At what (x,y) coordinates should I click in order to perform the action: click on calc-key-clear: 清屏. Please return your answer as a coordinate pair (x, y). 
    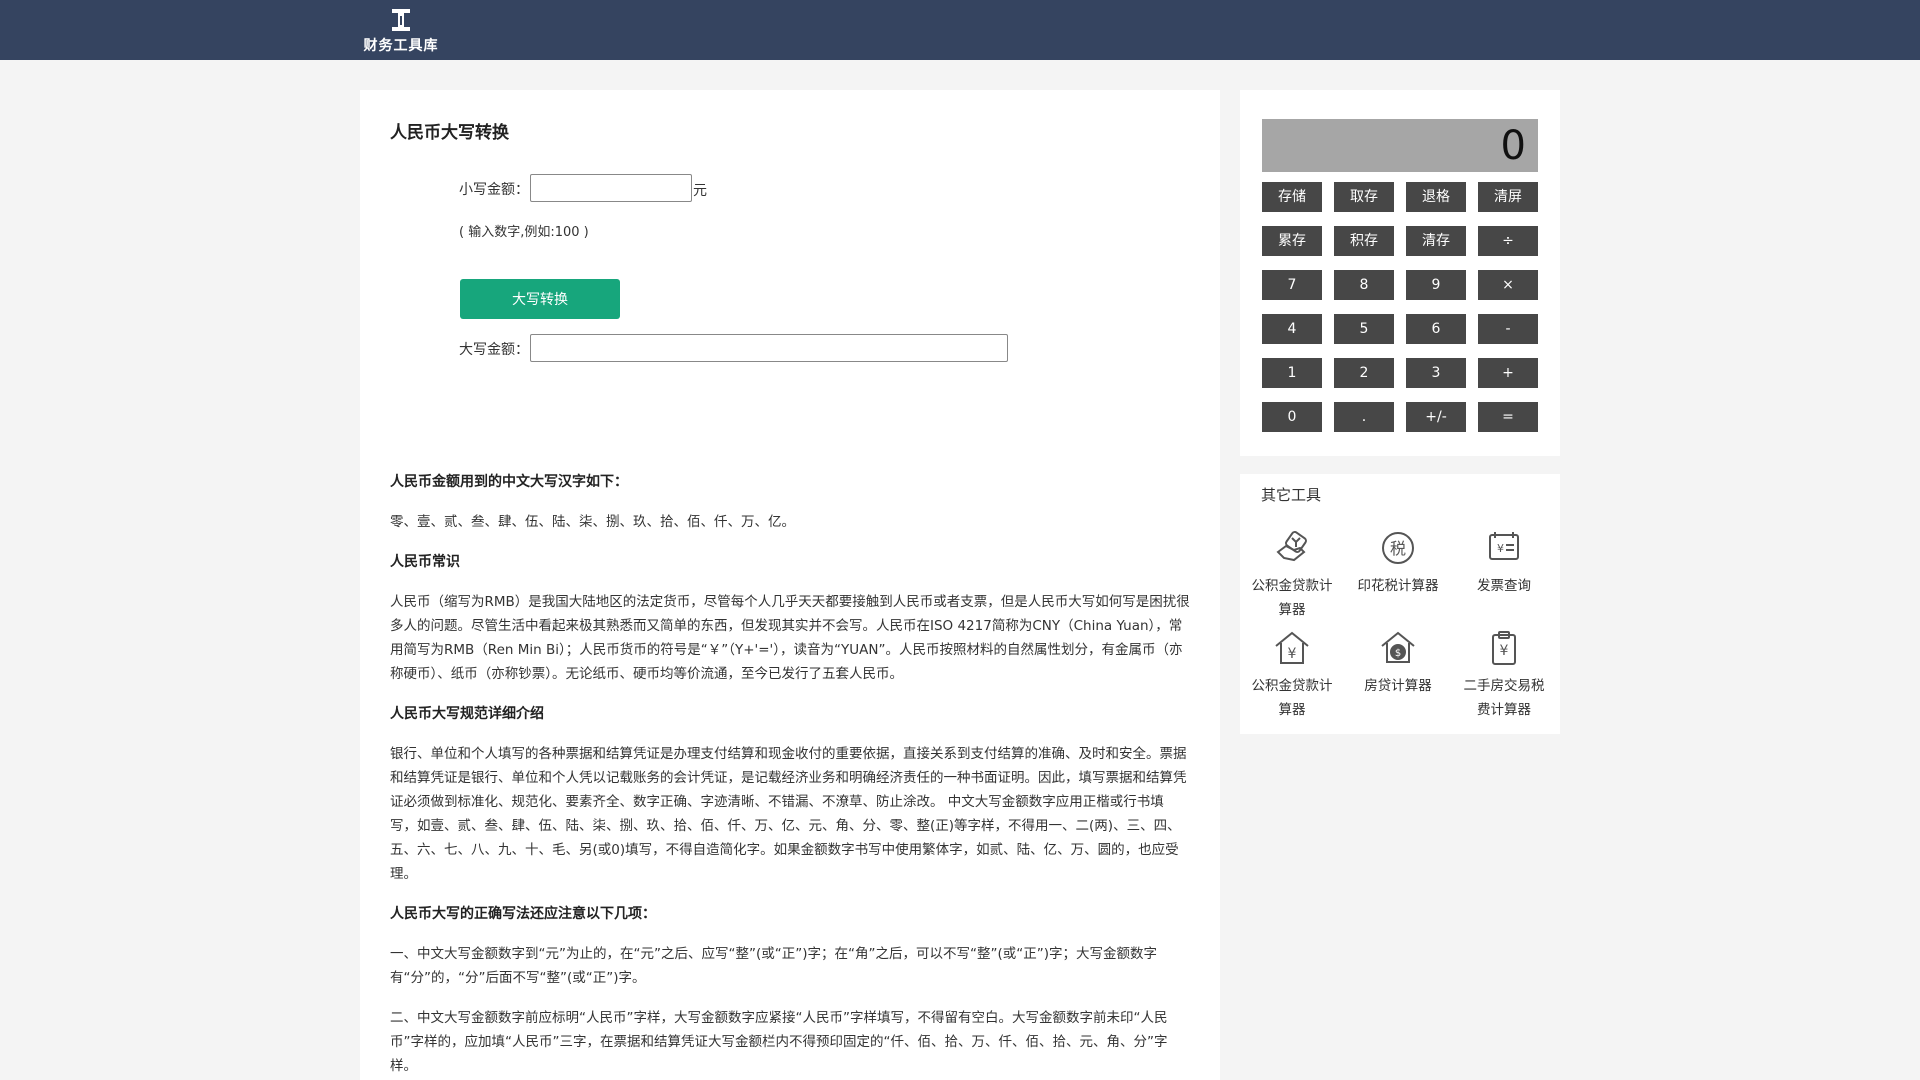
    Looking at the image, I should click on (1508, 197).